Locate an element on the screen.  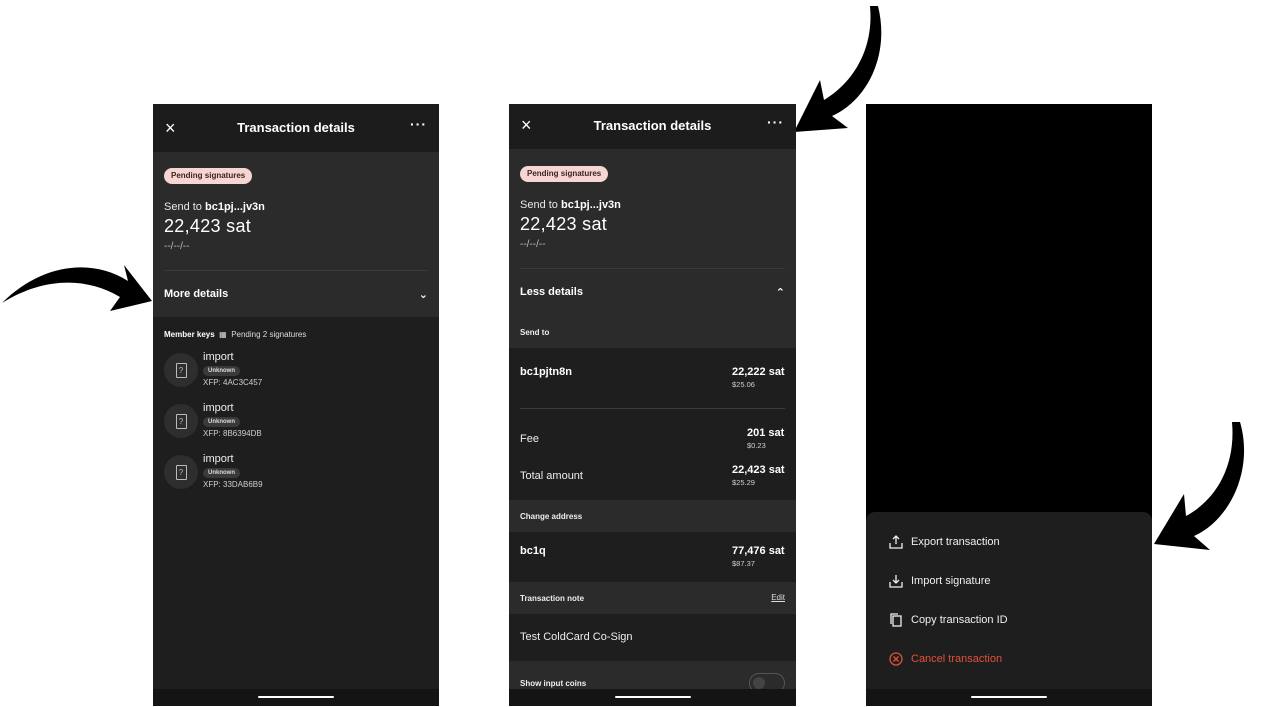
export-icon is located at coordinates (896, 542).